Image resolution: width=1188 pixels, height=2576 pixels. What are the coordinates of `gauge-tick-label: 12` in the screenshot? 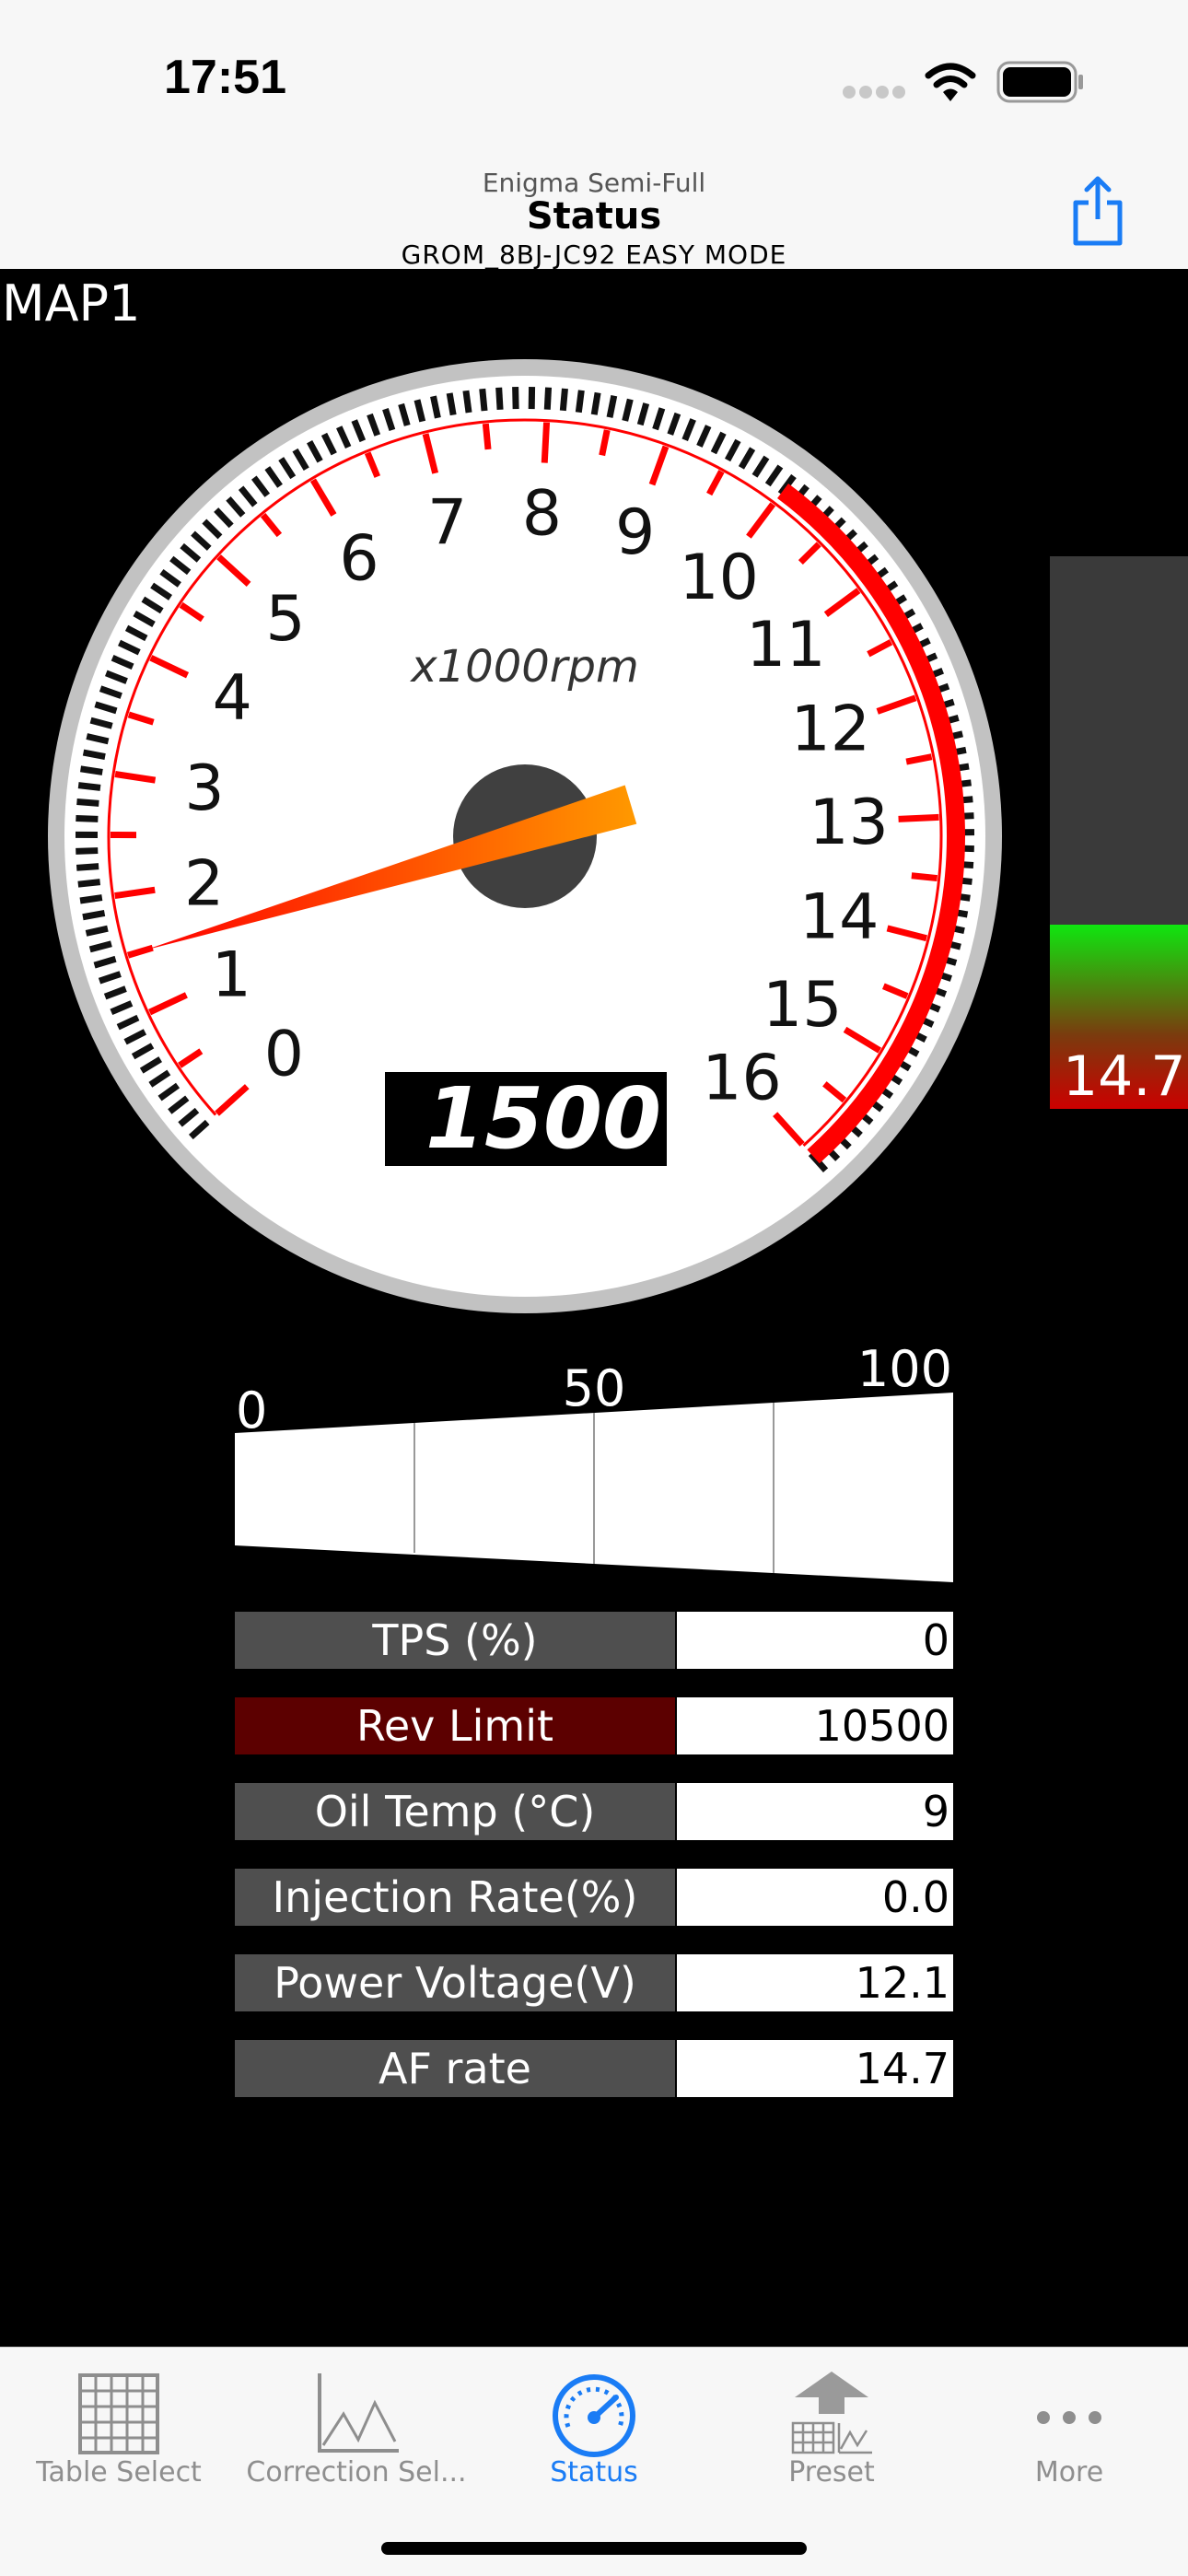 It's located at (831, 730).